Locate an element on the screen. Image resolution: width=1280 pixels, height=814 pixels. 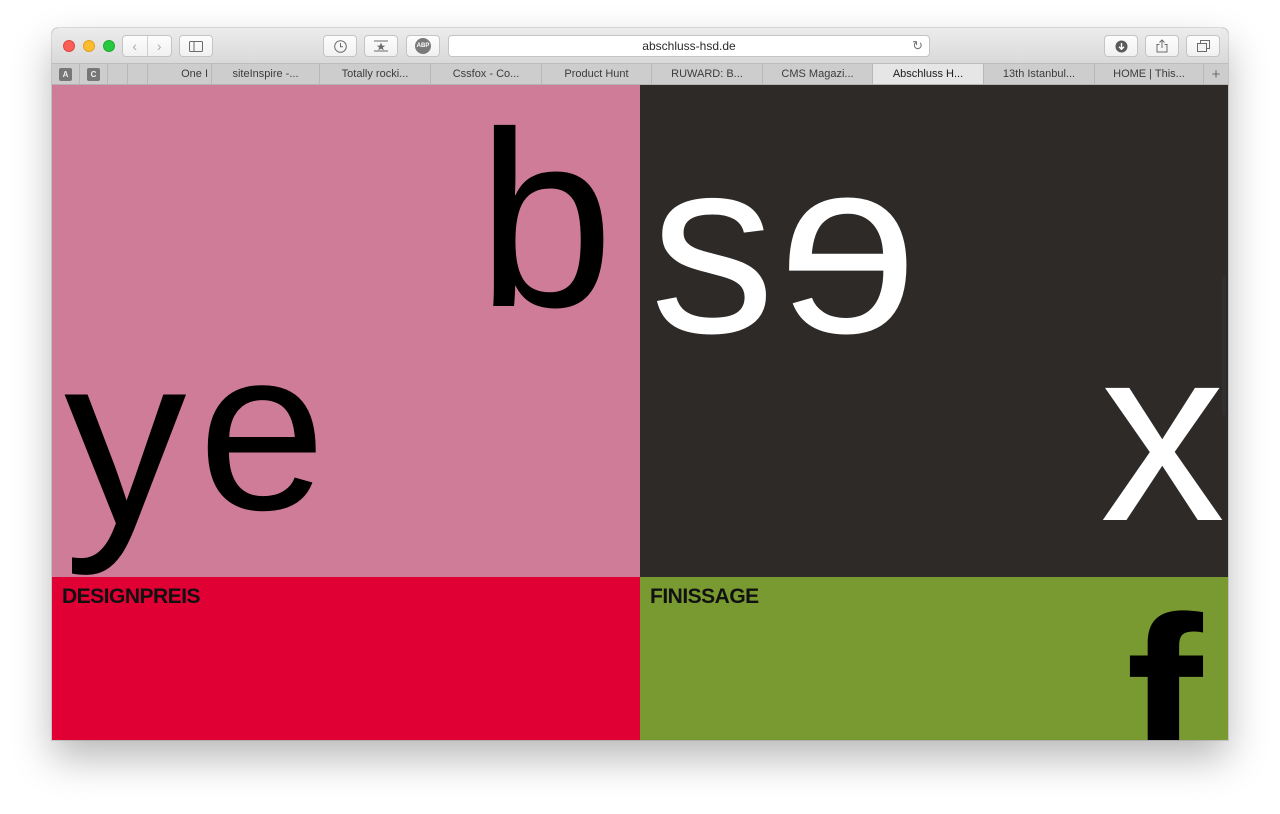
browser-toolbar: ‹ › ABP abschluss-hsd.de ↻ is located at coordinates (640, 46).